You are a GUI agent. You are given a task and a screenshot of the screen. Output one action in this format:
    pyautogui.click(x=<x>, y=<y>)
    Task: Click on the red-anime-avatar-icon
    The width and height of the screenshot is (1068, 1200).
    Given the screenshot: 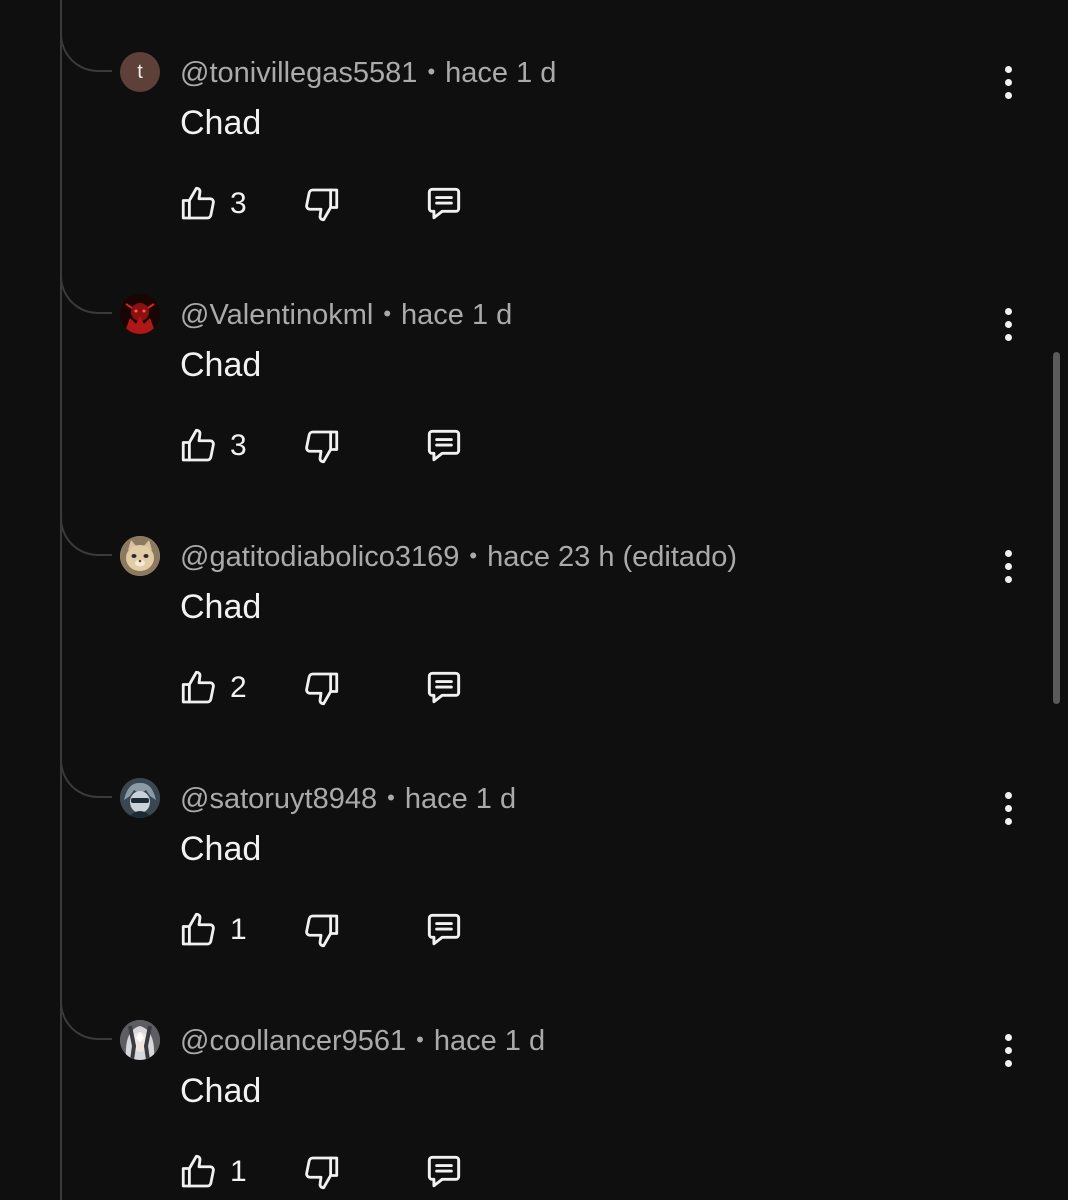 What is the action you would take?
    pyautogui.click(x=140, y=314)
    